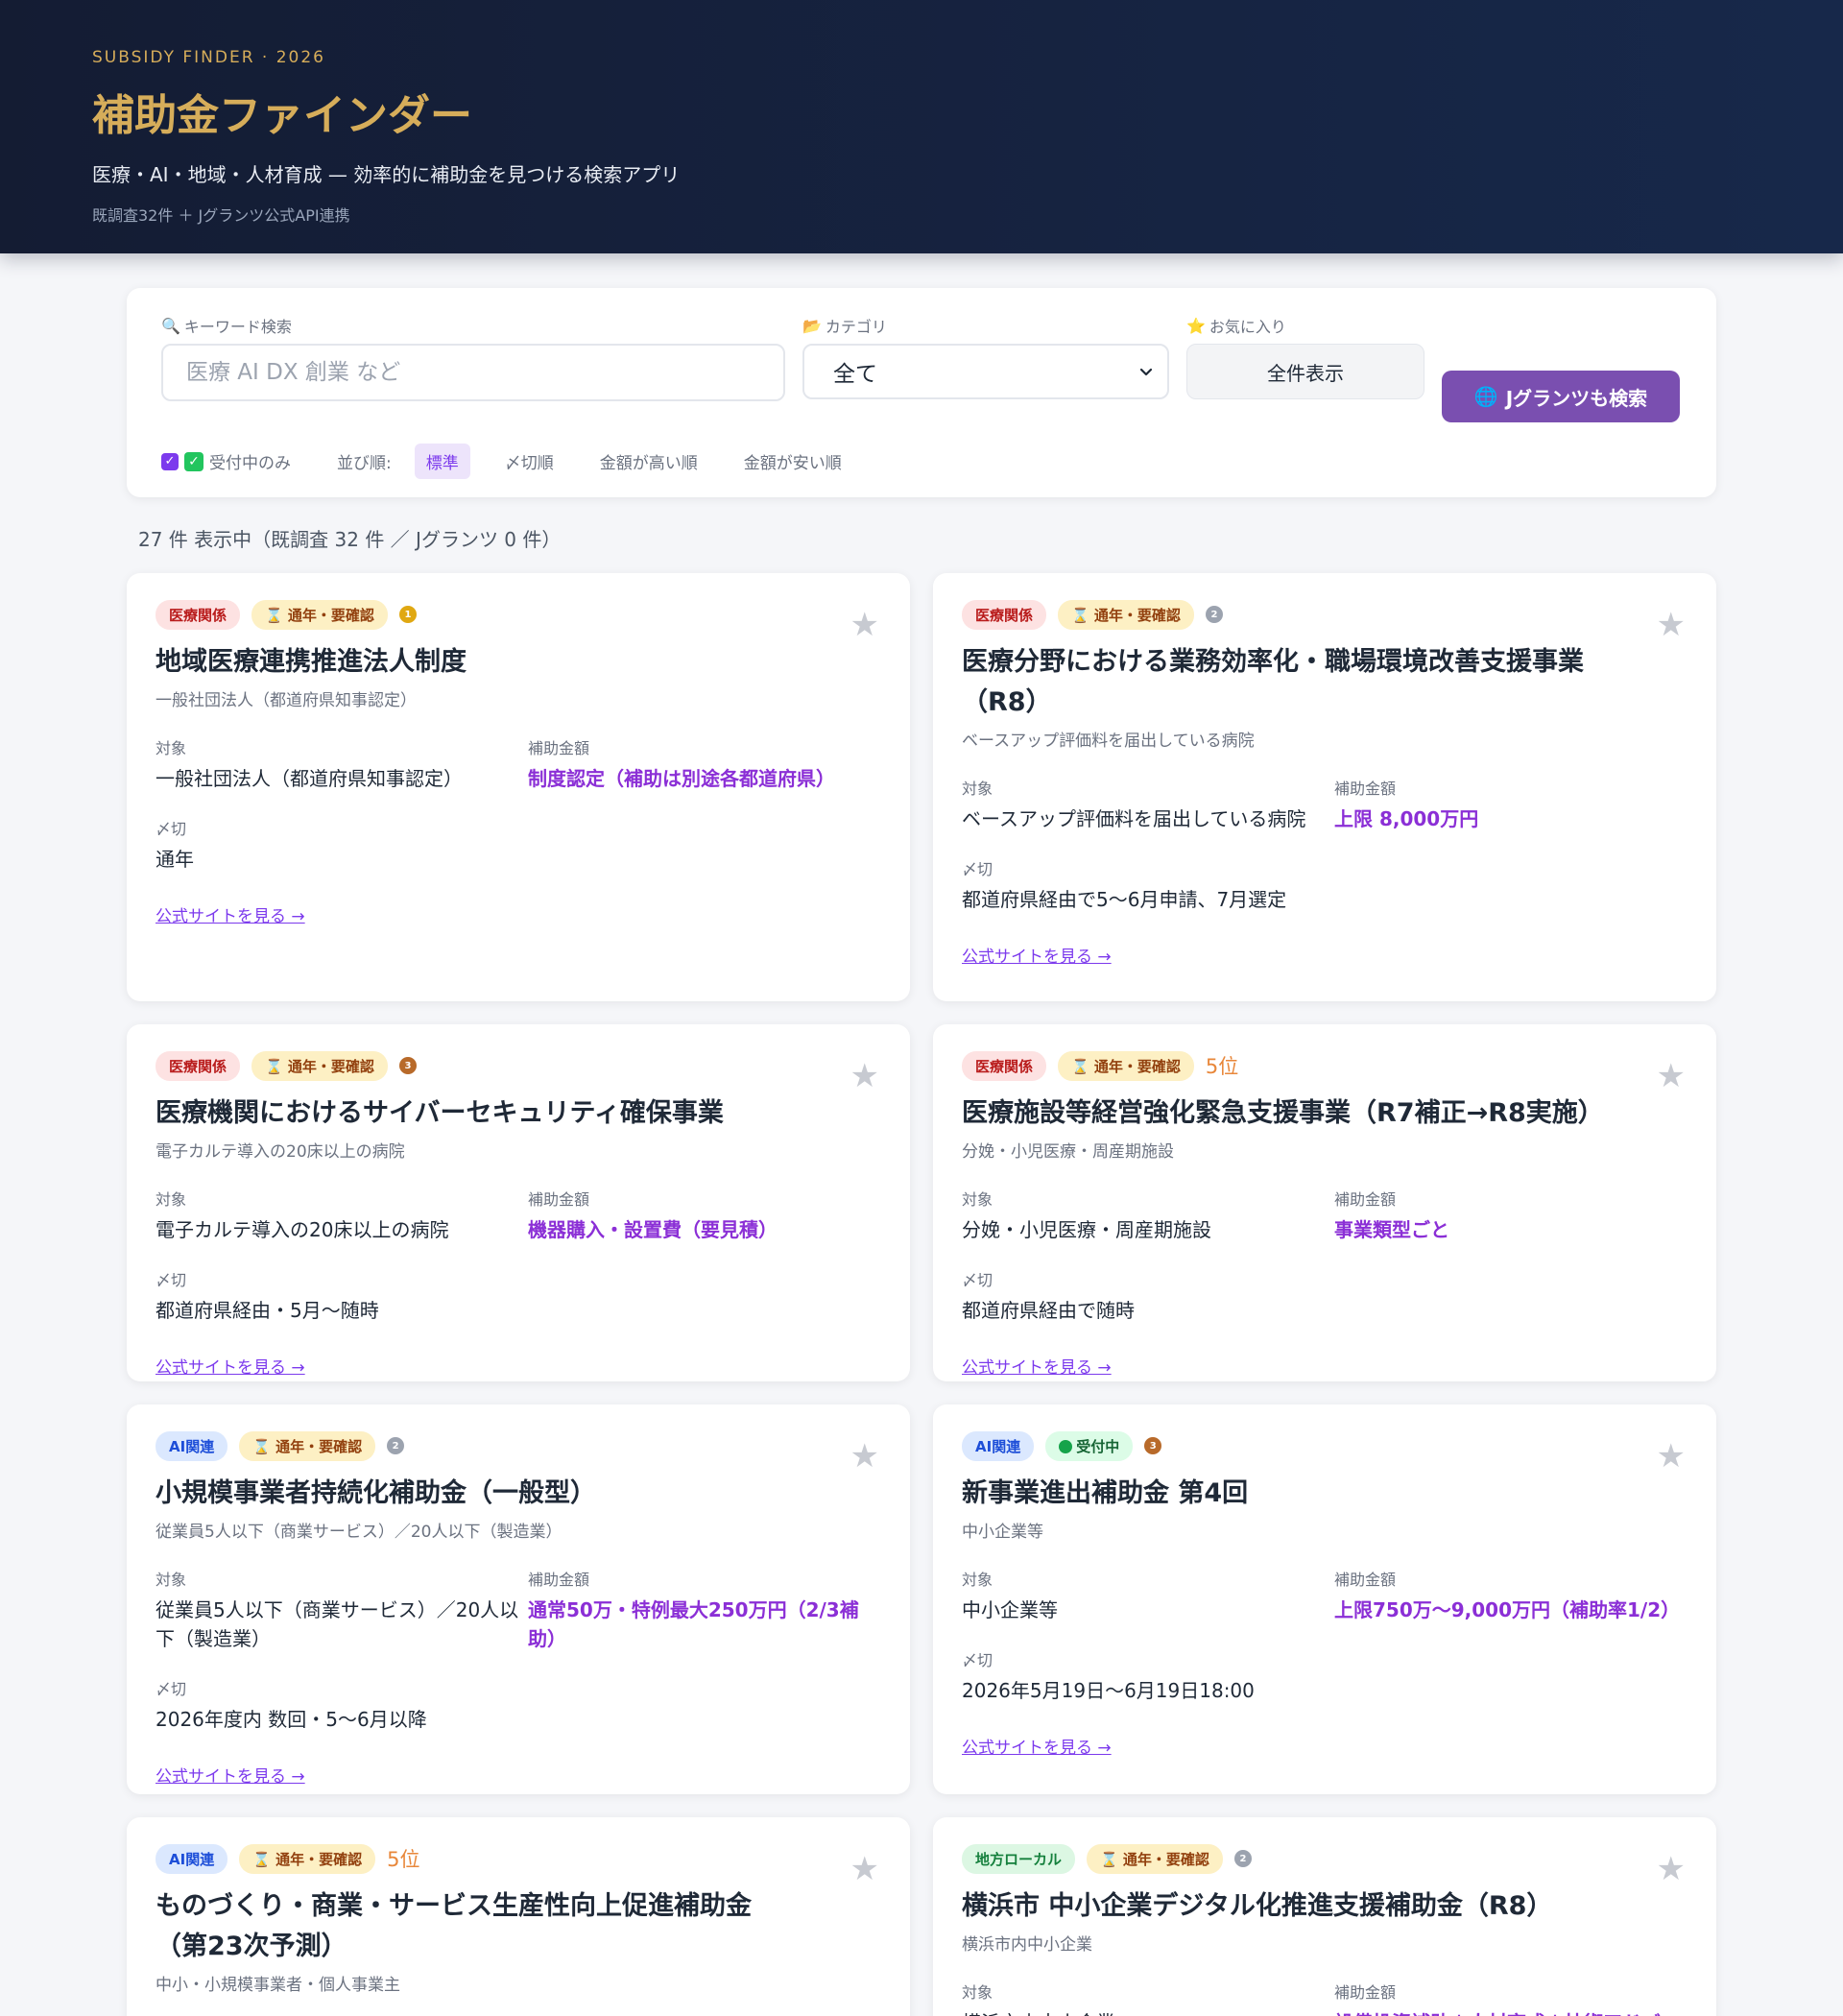 This screenshot has width=1843, height=2016. What do you see at coordinates (653, 1229) in the screenshot?
I see `amount-value: 機器購入・設置費（要見積）` at bounding box center [653, 1229].